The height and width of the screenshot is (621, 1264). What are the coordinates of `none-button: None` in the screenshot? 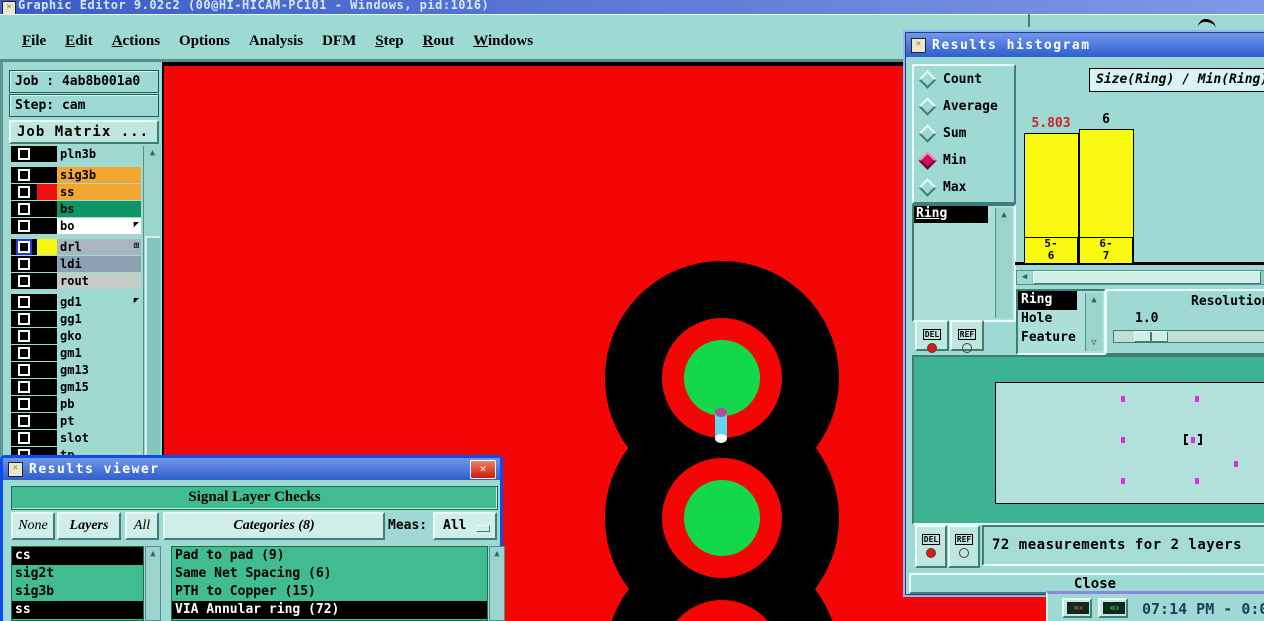 It's located at (33, 526).